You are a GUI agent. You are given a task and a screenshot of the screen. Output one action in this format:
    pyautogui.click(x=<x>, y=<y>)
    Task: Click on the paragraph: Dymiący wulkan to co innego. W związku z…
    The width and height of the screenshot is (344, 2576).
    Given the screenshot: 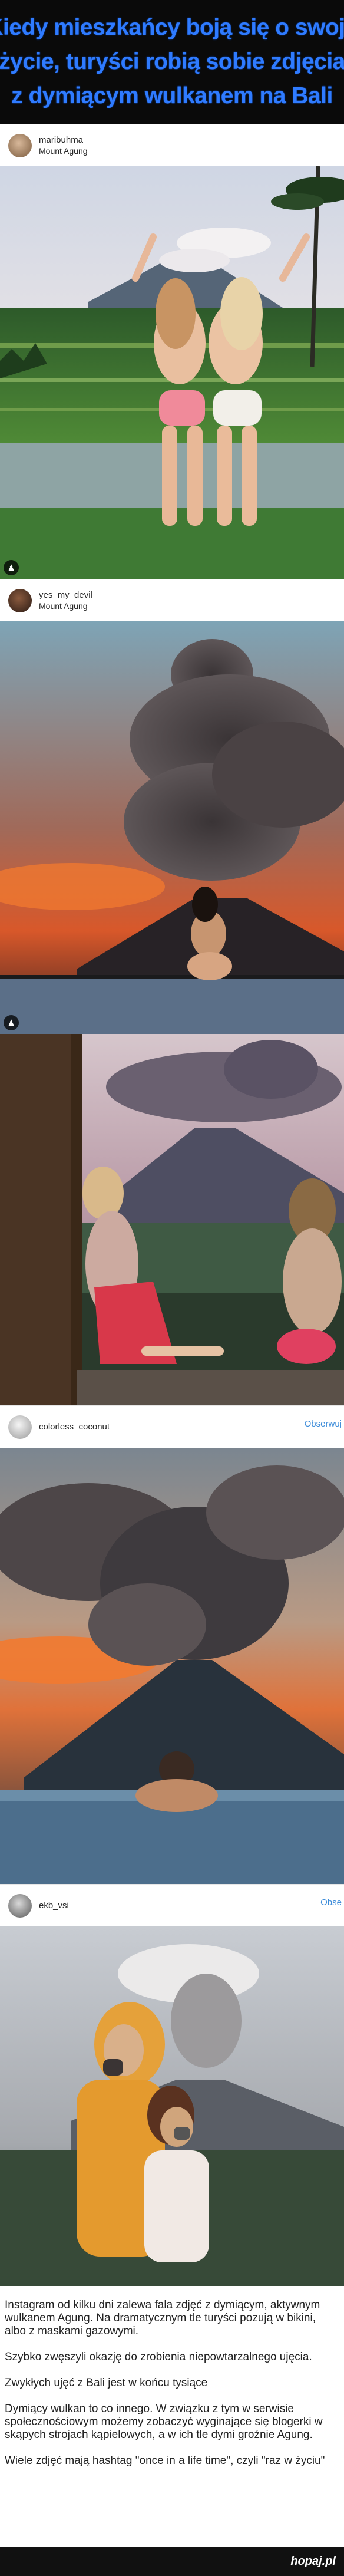 What is the action you would take?
    pyautogui.click(x=164, y=2422)
    